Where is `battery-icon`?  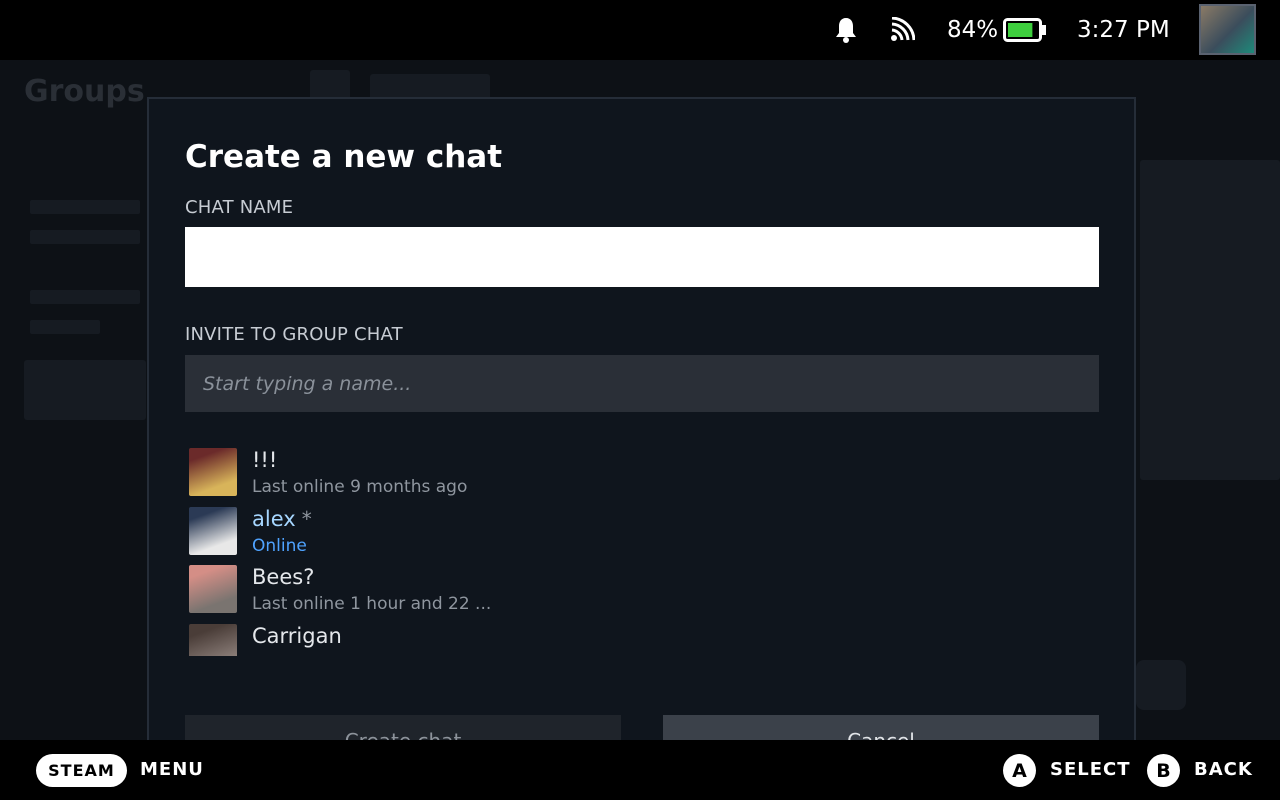 battery-icon is located at coordinates (1025, 30).